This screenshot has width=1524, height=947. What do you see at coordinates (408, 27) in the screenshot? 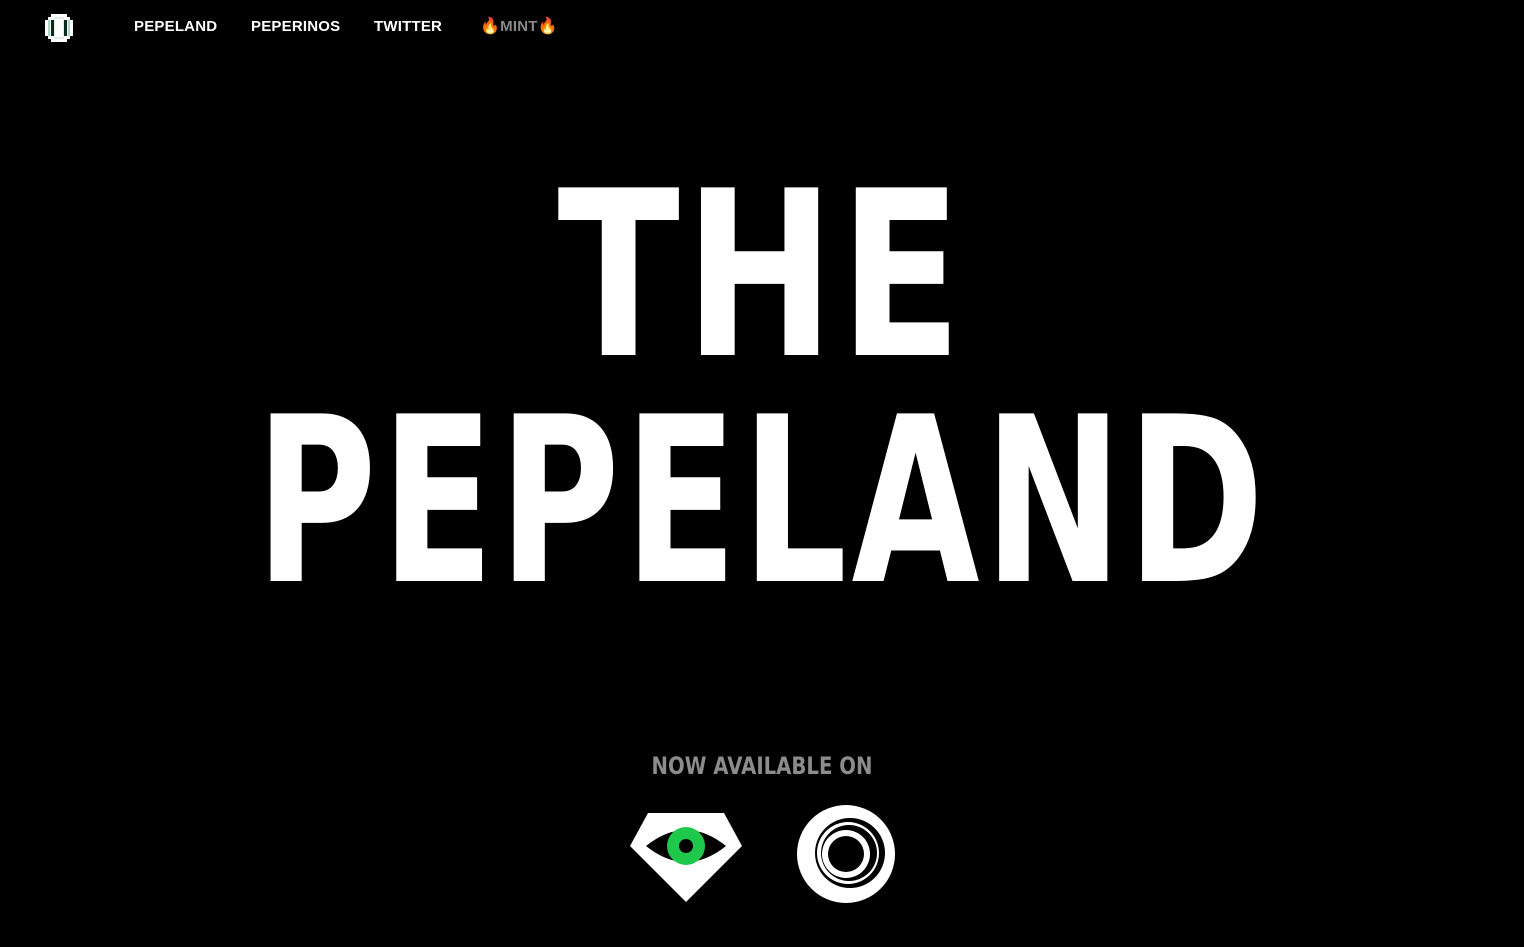
I see `nav-link-twitter: TWITTER` at bounding box center [408, 27].